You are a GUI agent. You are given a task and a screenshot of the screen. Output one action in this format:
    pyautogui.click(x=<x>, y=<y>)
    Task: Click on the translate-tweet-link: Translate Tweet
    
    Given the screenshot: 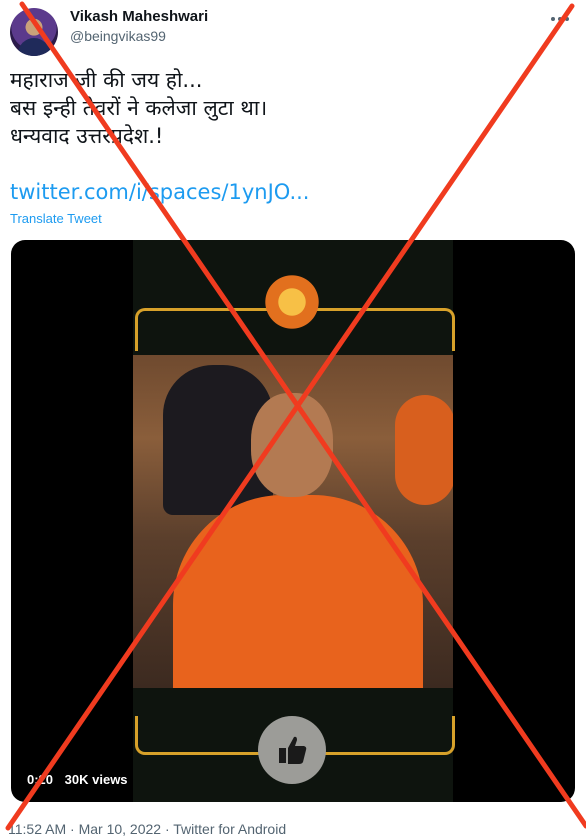 What is the action you would take?
    pyautogui.click(x=56, y=218)
    